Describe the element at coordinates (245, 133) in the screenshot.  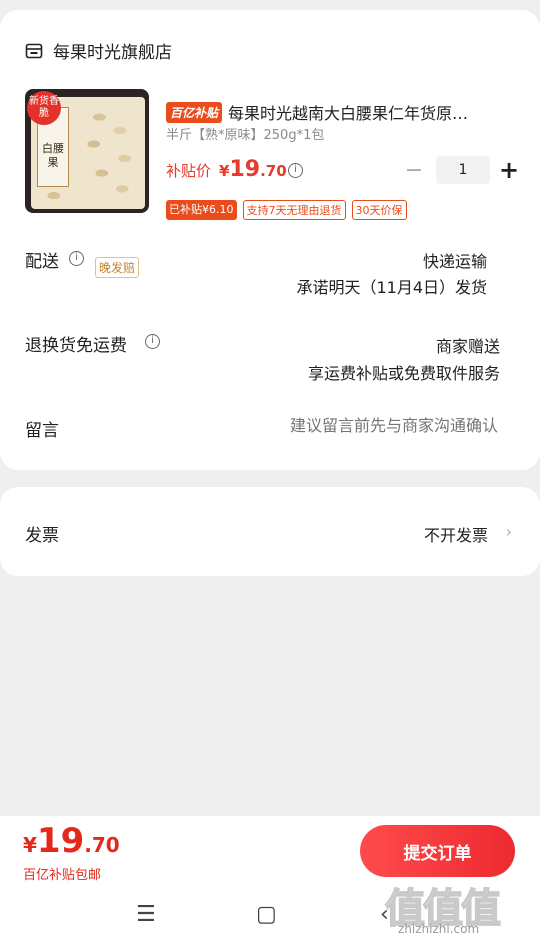
I see `product-spec: 半斤【熟*原味】250g*1包` at that location.